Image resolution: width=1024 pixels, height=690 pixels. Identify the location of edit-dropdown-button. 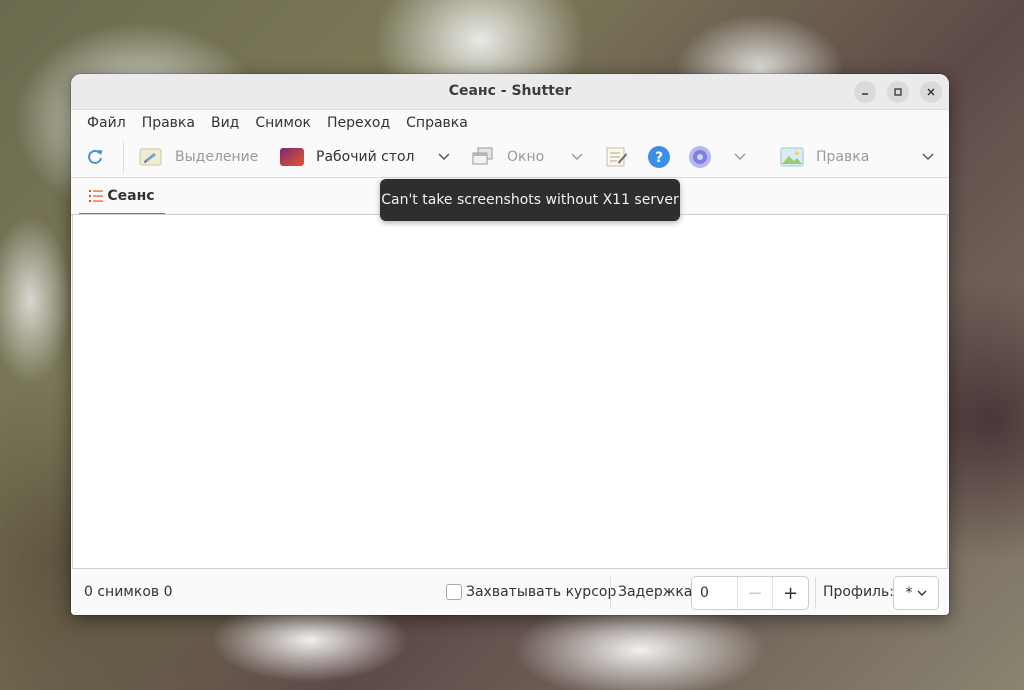
(928, 157).